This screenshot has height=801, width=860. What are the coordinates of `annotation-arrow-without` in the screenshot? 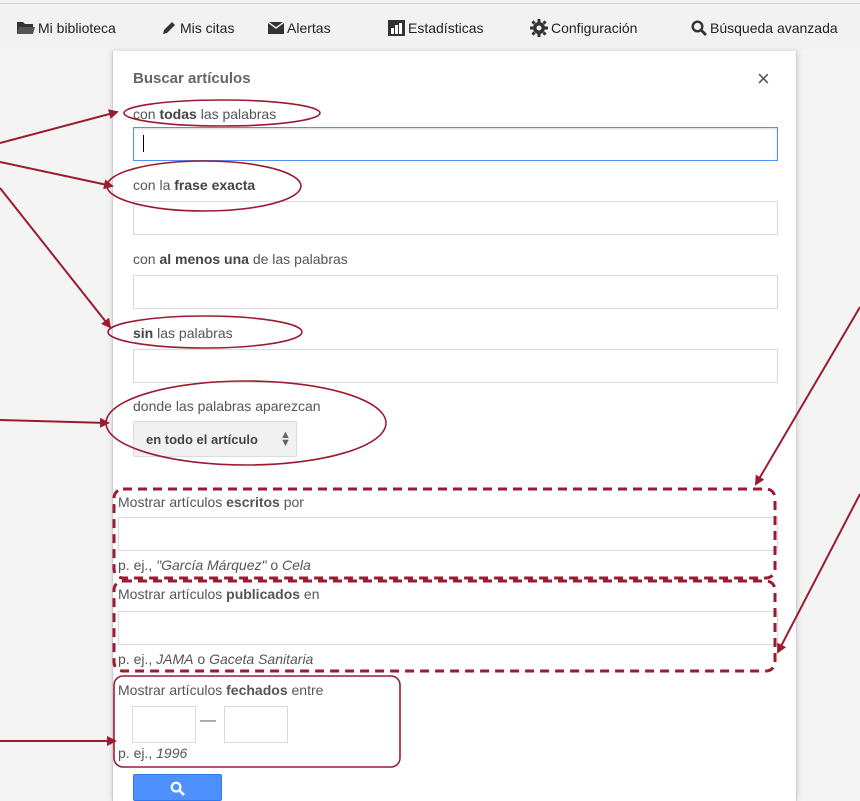 It's located at (56, 258).